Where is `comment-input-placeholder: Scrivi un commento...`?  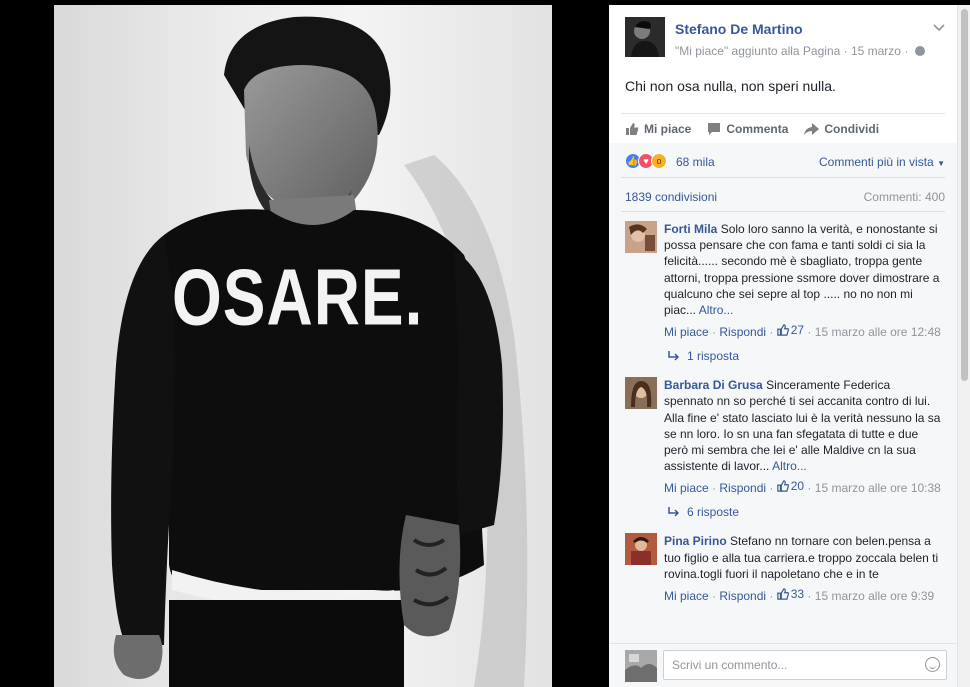
comment-input-placeholder: Scrivi un commento... is located at coordinates (730, 665).